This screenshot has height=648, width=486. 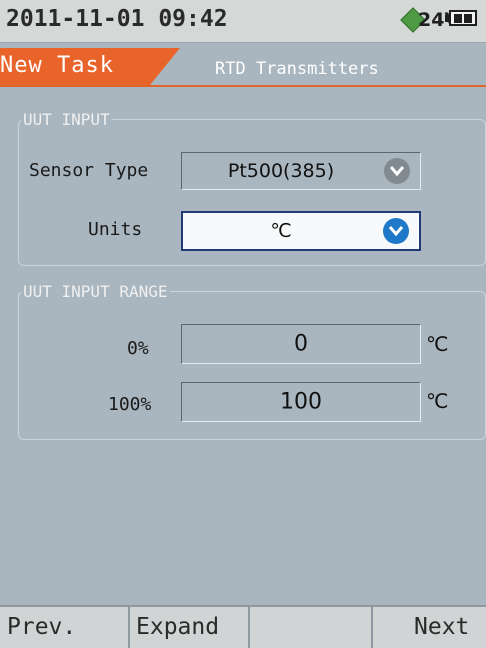 What do you see at coordinates (57, 65) in the screenshot?
I see `tab-new-task-label: New Task` at bounding box center [57, 65].